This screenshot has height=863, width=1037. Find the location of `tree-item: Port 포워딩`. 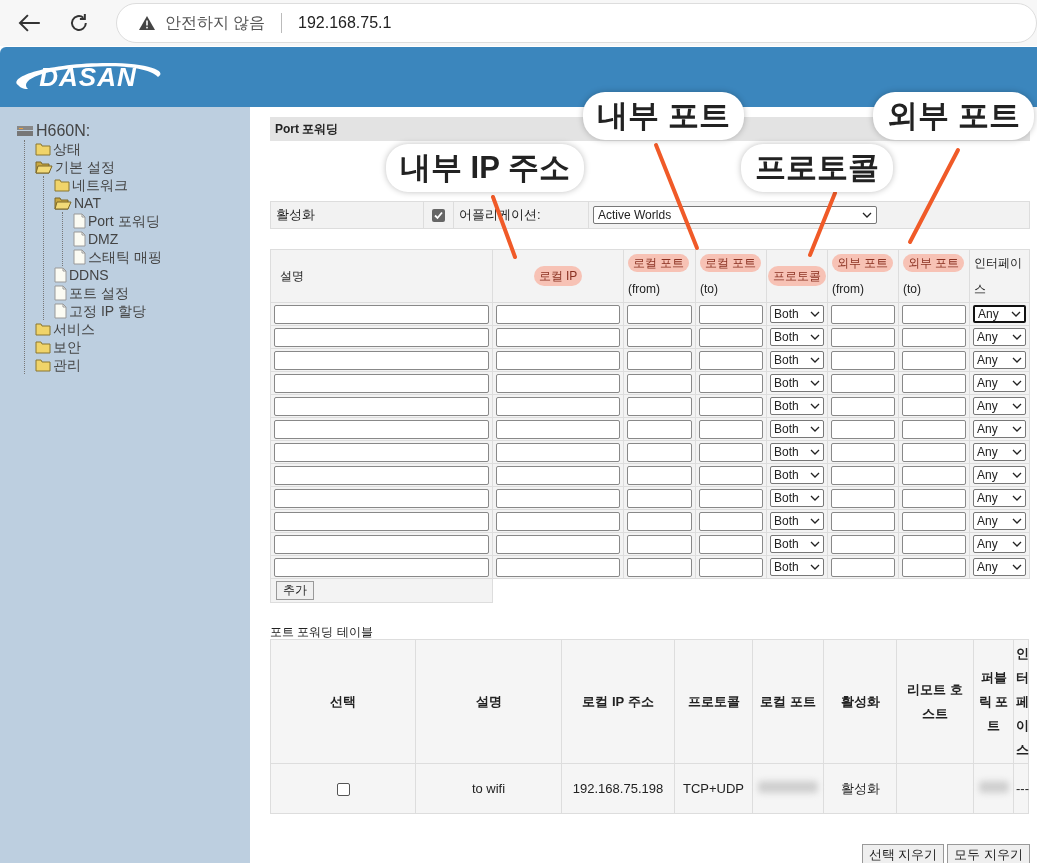

tree-item: Port 포워딩 is located at coordinates (124, 221).